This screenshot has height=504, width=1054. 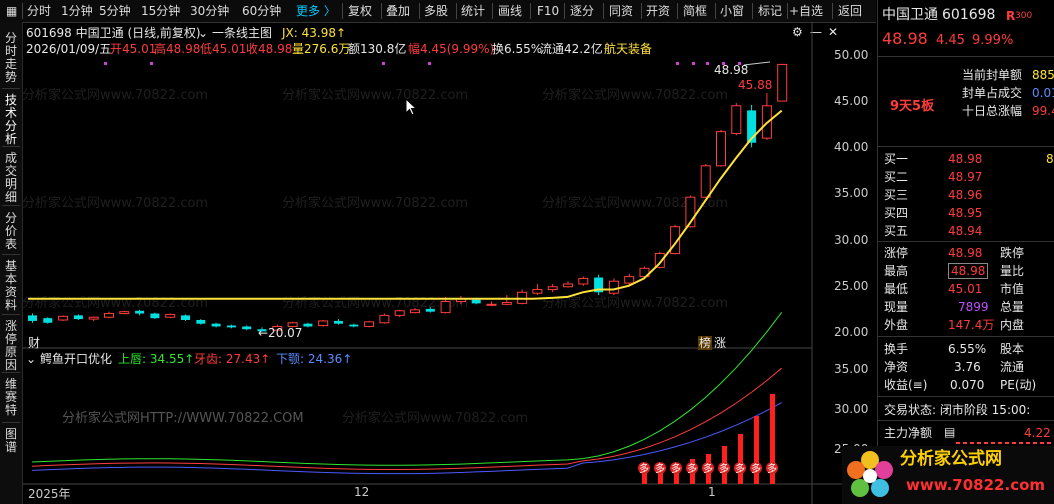 I want to click on simple-frame-button: 简框, so click(x=695, y=11).